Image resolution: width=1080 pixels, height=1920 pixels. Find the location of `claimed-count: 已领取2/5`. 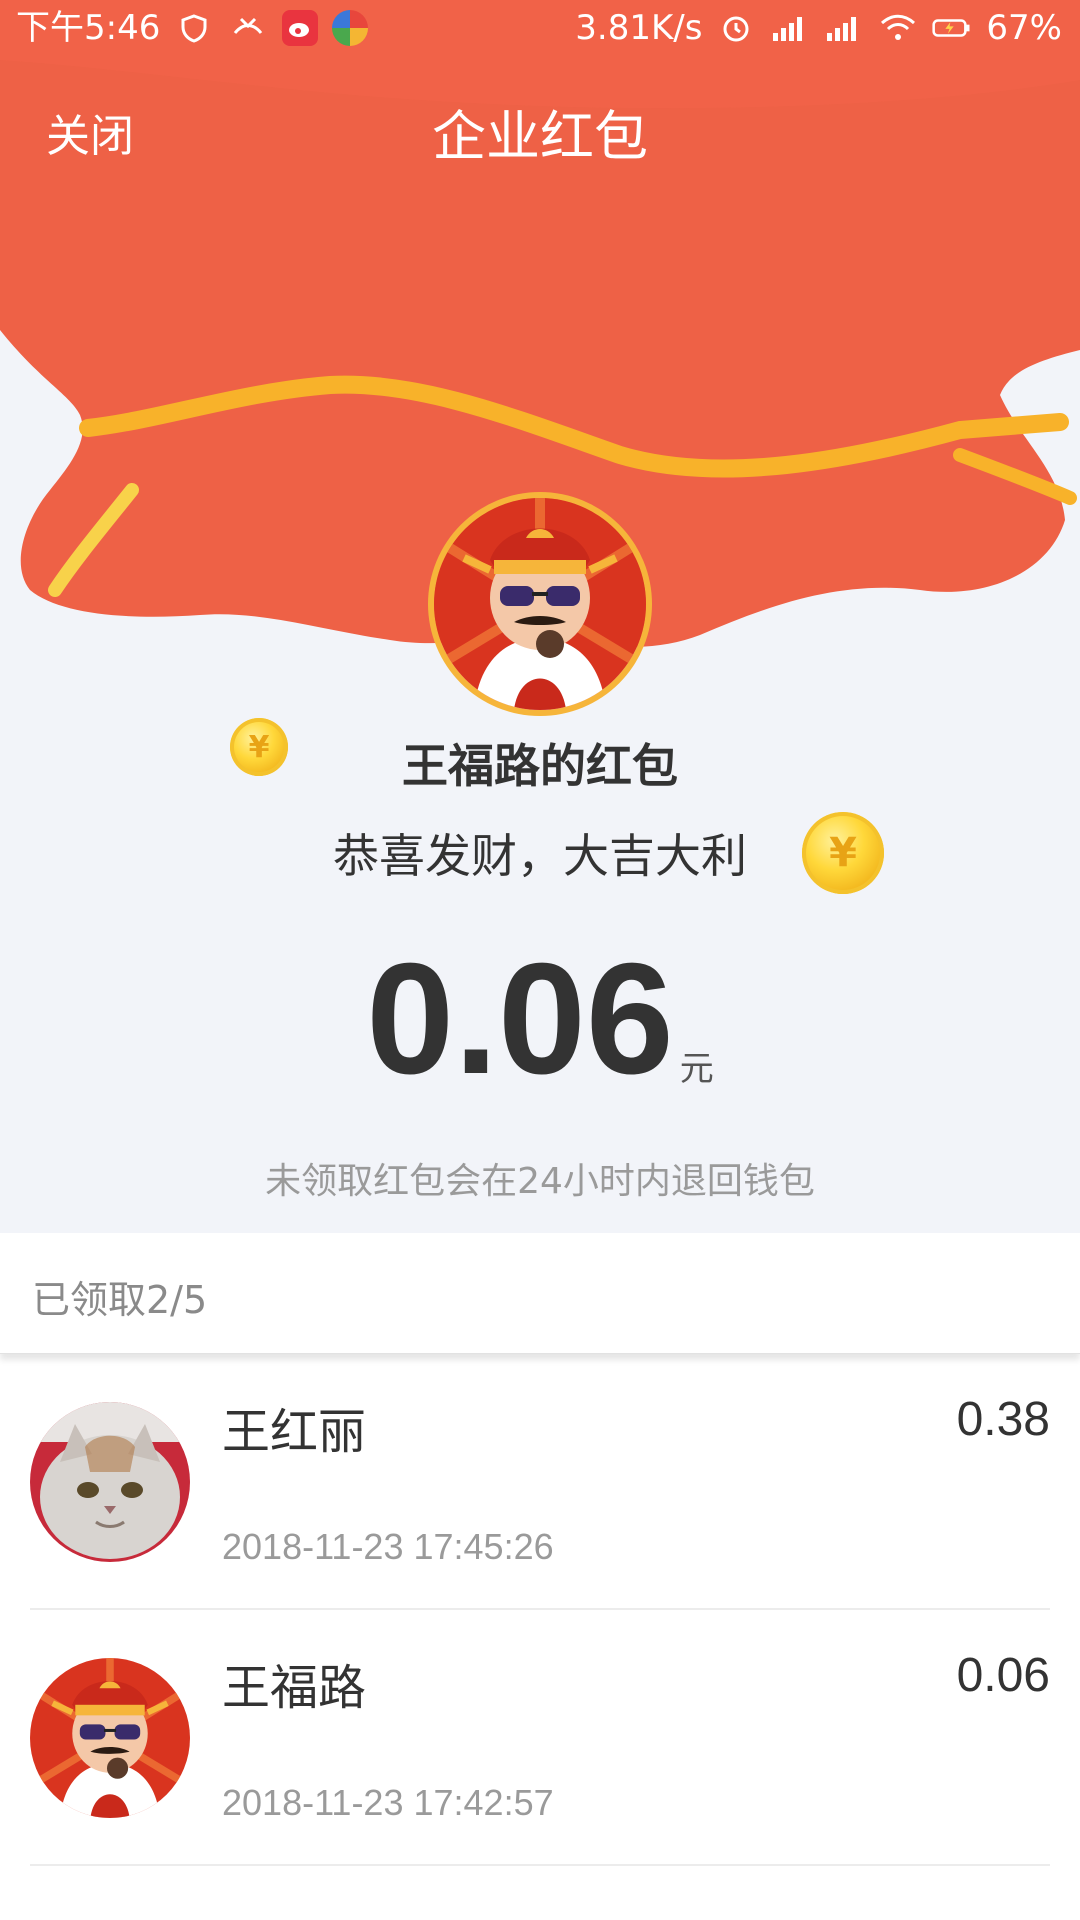

claimed-count: 已领取2/5 is located at coordinates (120, 1300).